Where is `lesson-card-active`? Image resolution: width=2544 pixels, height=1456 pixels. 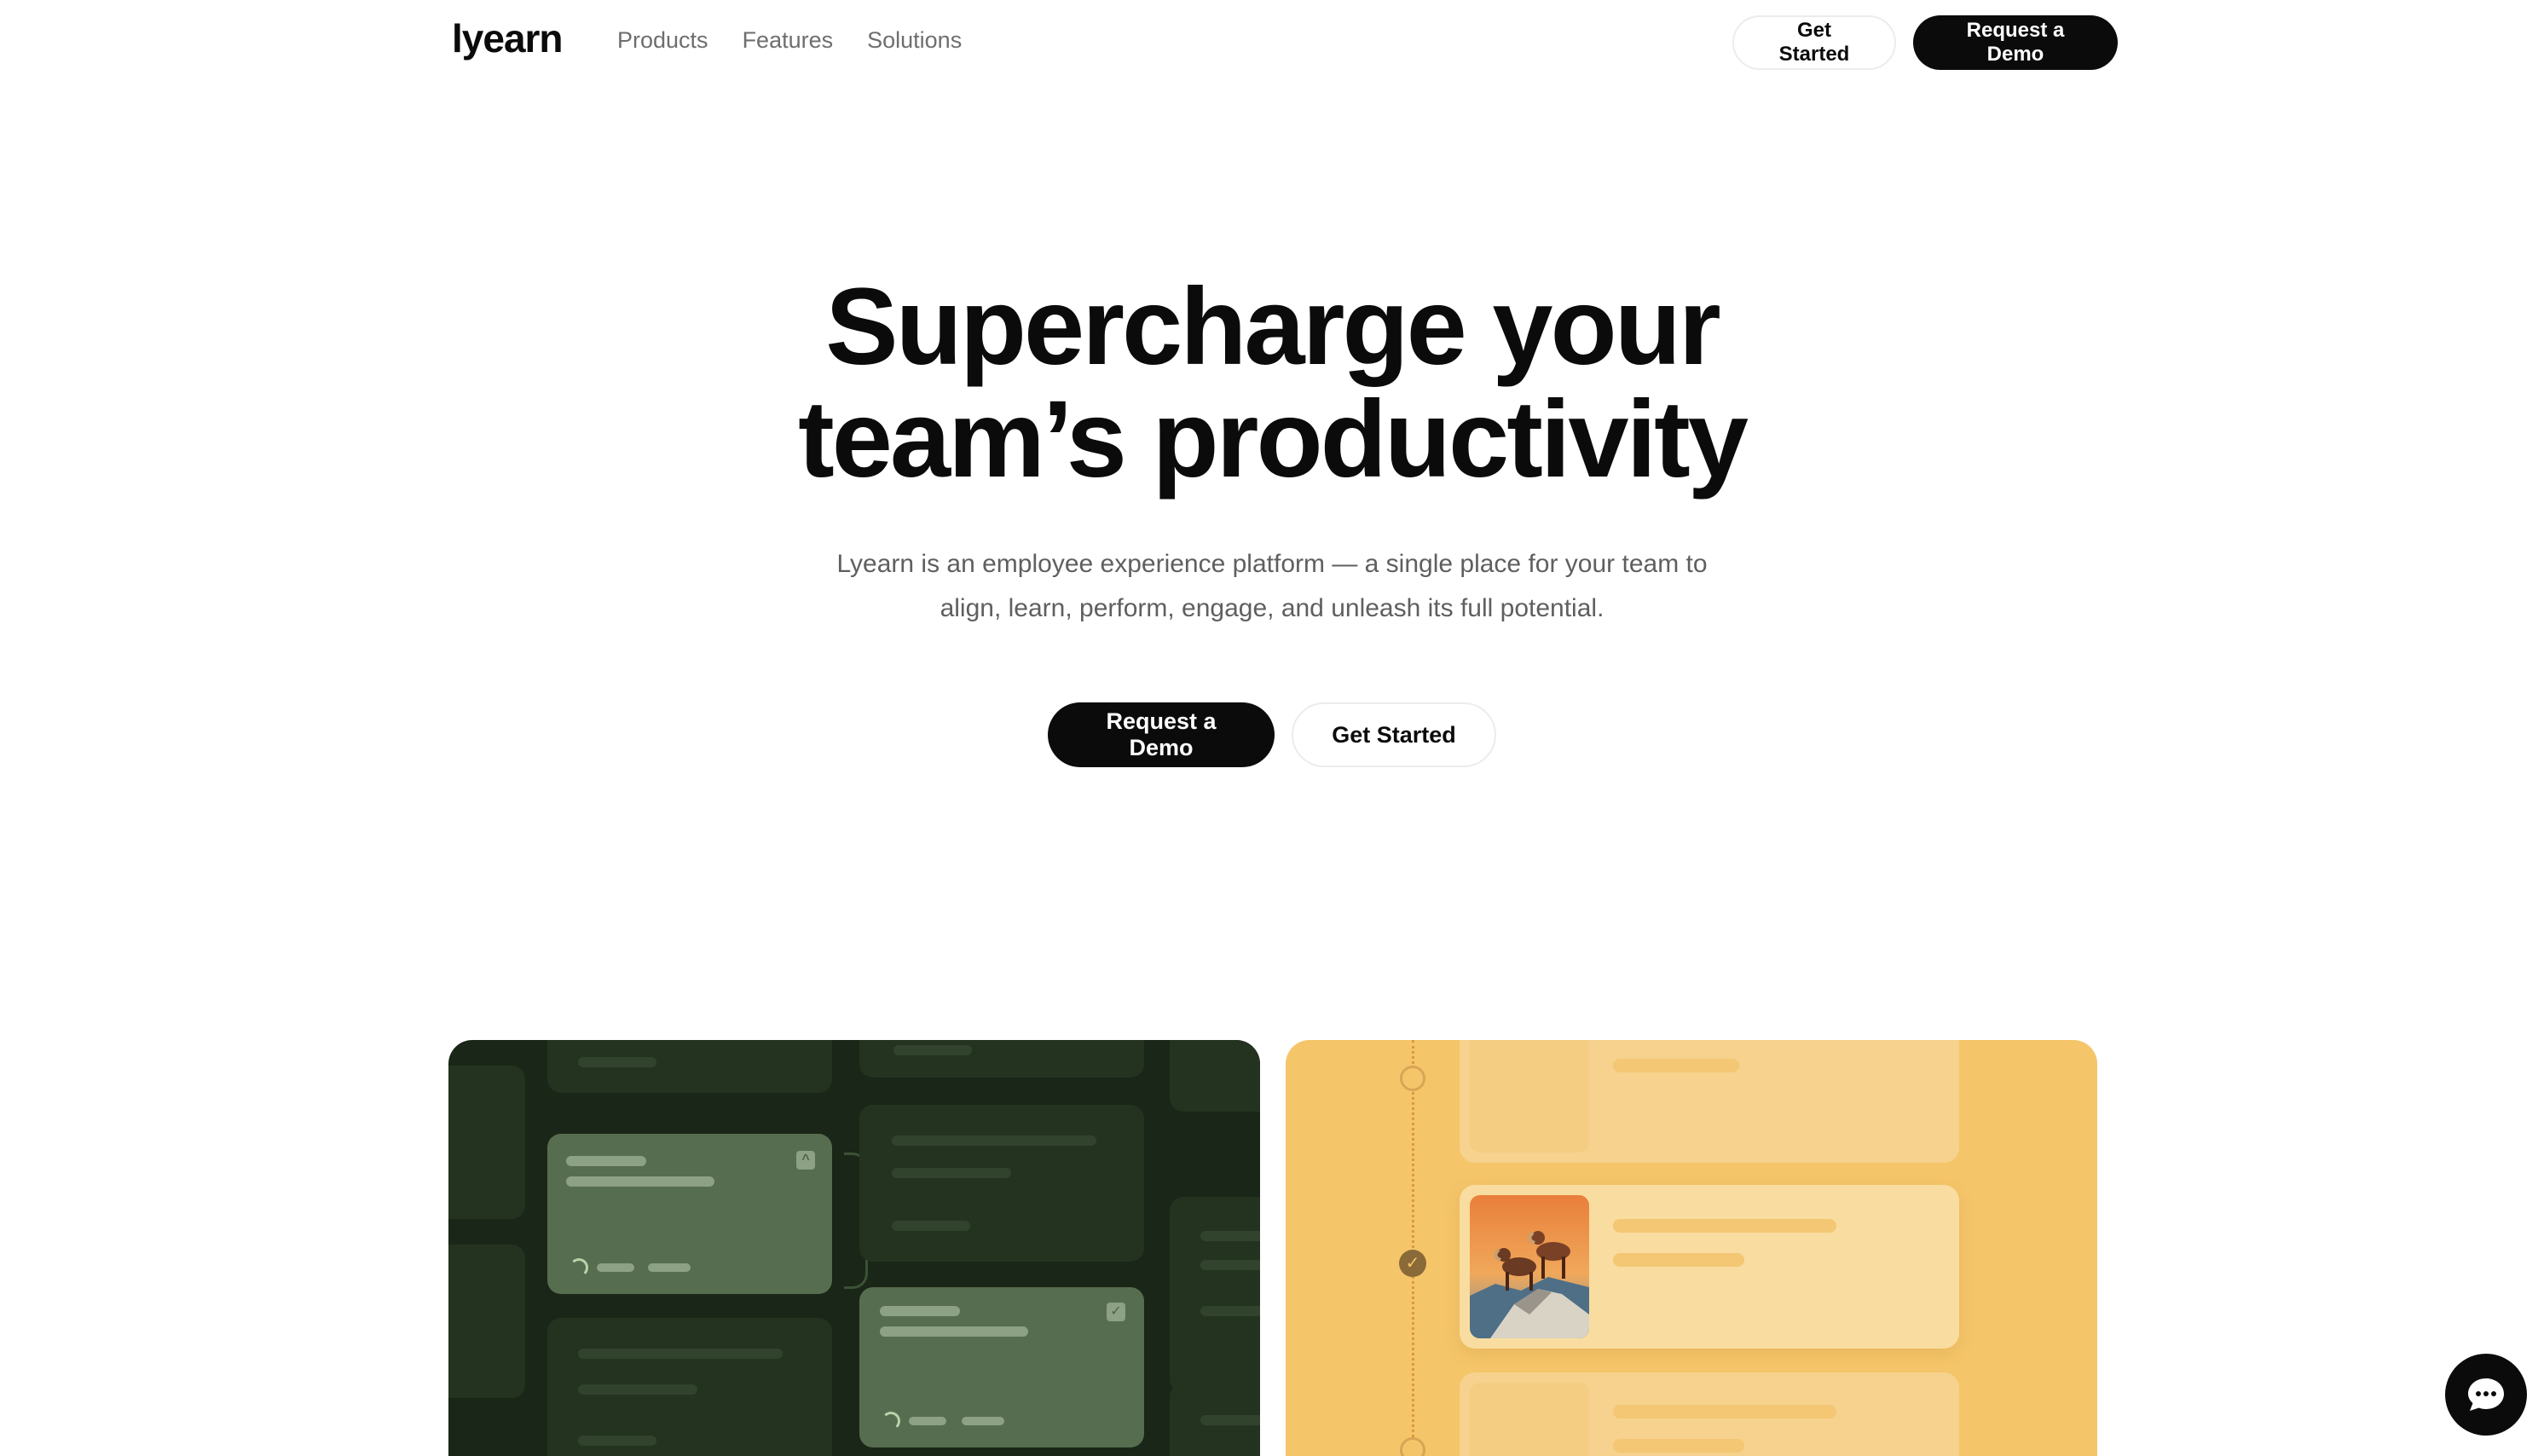
lesson-card-active is located at coordinates (1710, 1267).